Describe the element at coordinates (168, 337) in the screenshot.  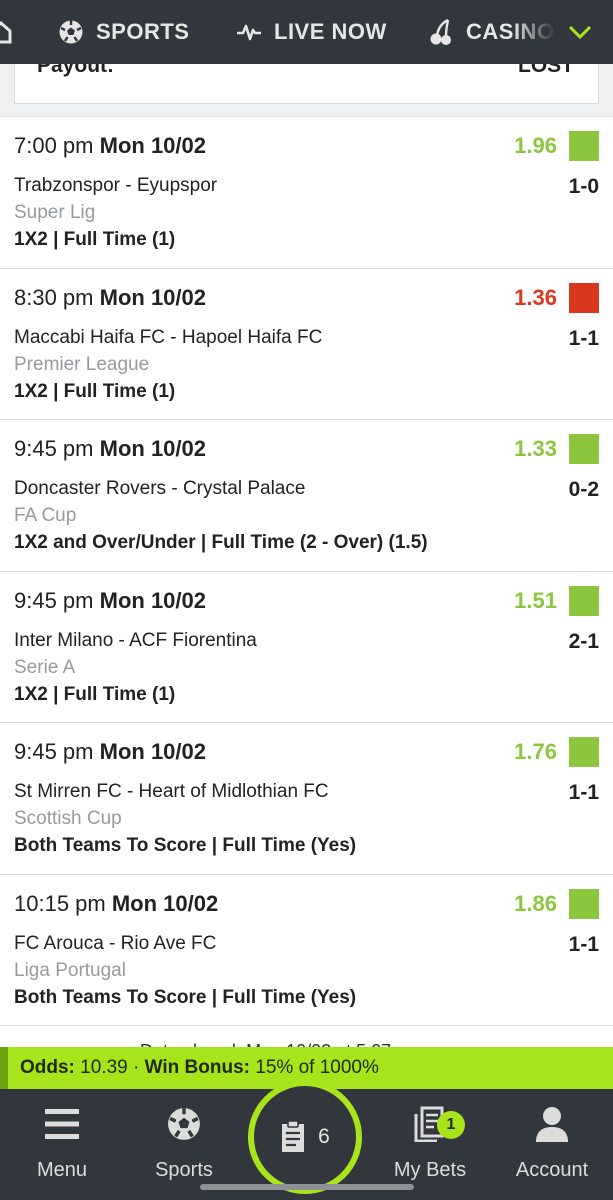
I see `match-name: Maccabi Haifa FC - Hapoel Haifa FC` at that location.